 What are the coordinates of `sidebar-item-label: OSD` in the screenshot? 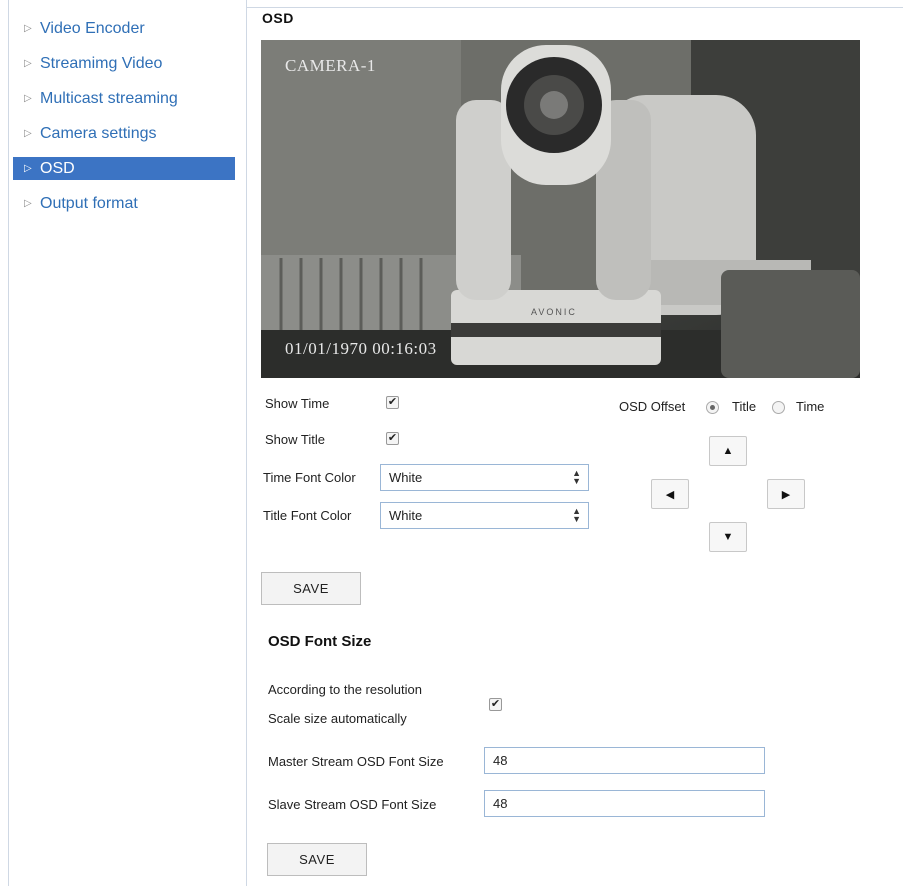 It's located at (57, 168).